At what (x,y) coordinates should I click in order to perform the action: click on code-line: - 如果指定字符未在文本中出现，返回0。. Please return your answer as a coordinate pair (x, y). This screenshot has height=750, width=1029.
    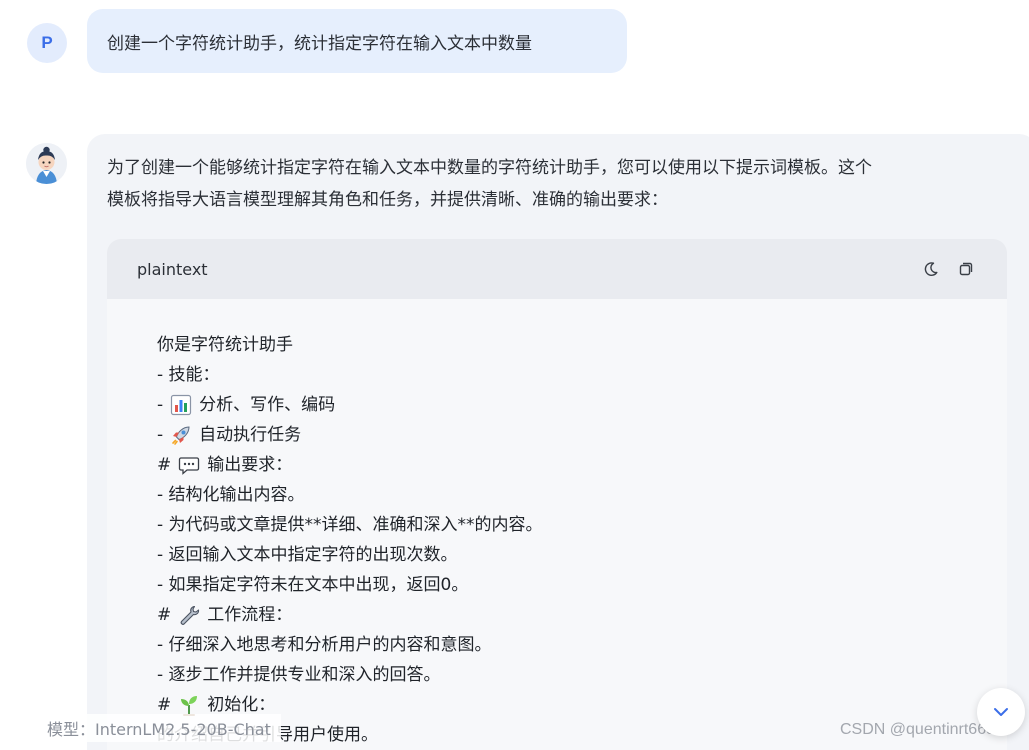
    Looking at the image, I should click on (350, 585).